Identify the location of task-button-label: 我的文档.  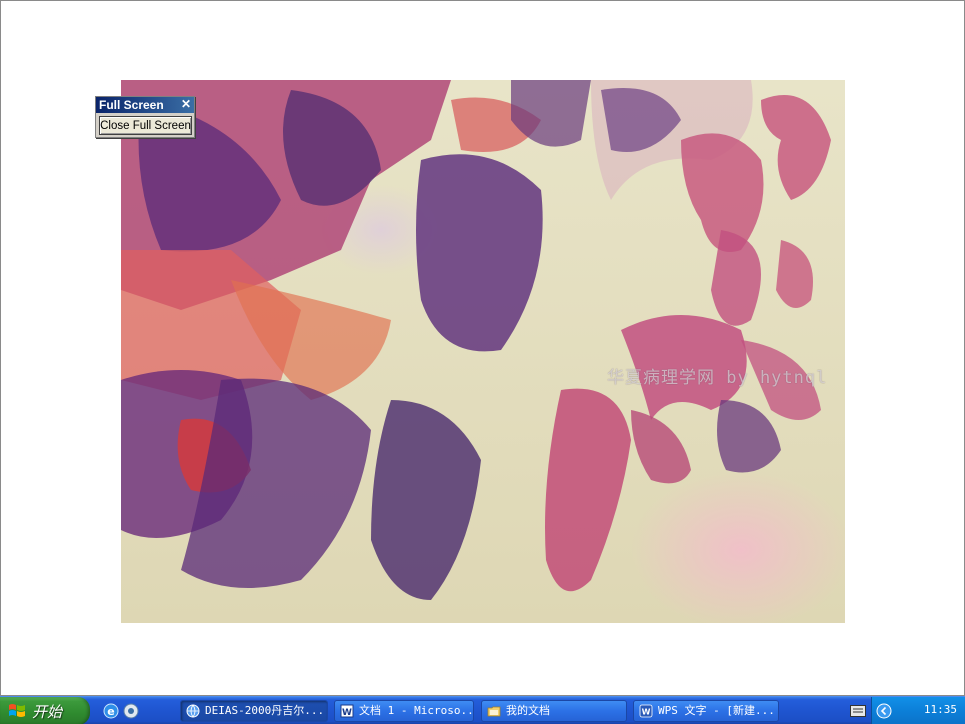
(528, 710).